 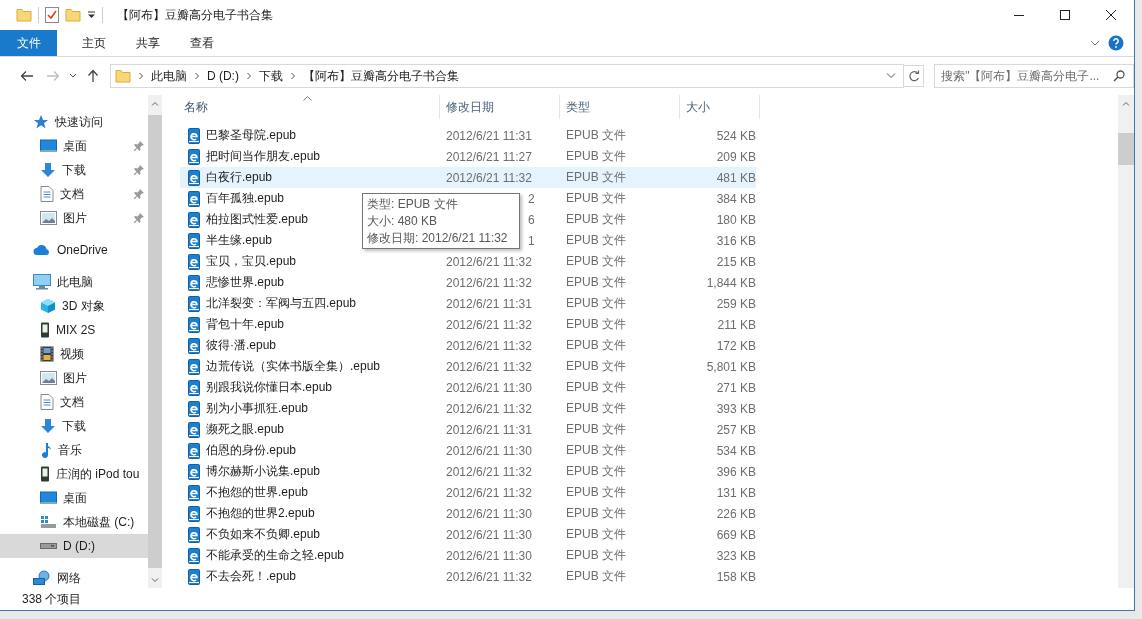 What do you see at coordinates (305, 107) in the screenshot?
I see `column-header: 名称` at bounding box center [305, 107].